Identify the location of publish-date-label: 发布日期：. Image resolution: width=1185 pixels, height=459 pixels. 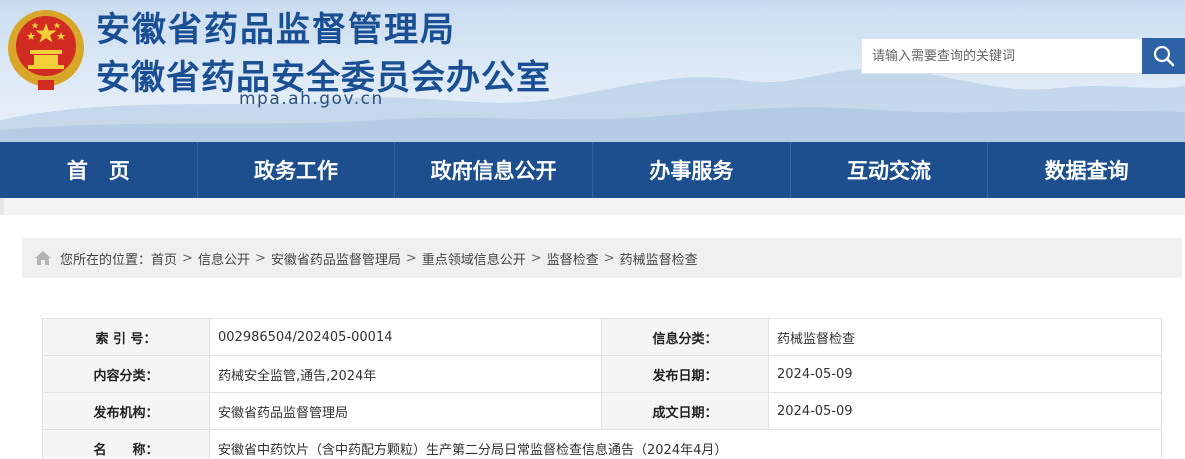
(685, 374).